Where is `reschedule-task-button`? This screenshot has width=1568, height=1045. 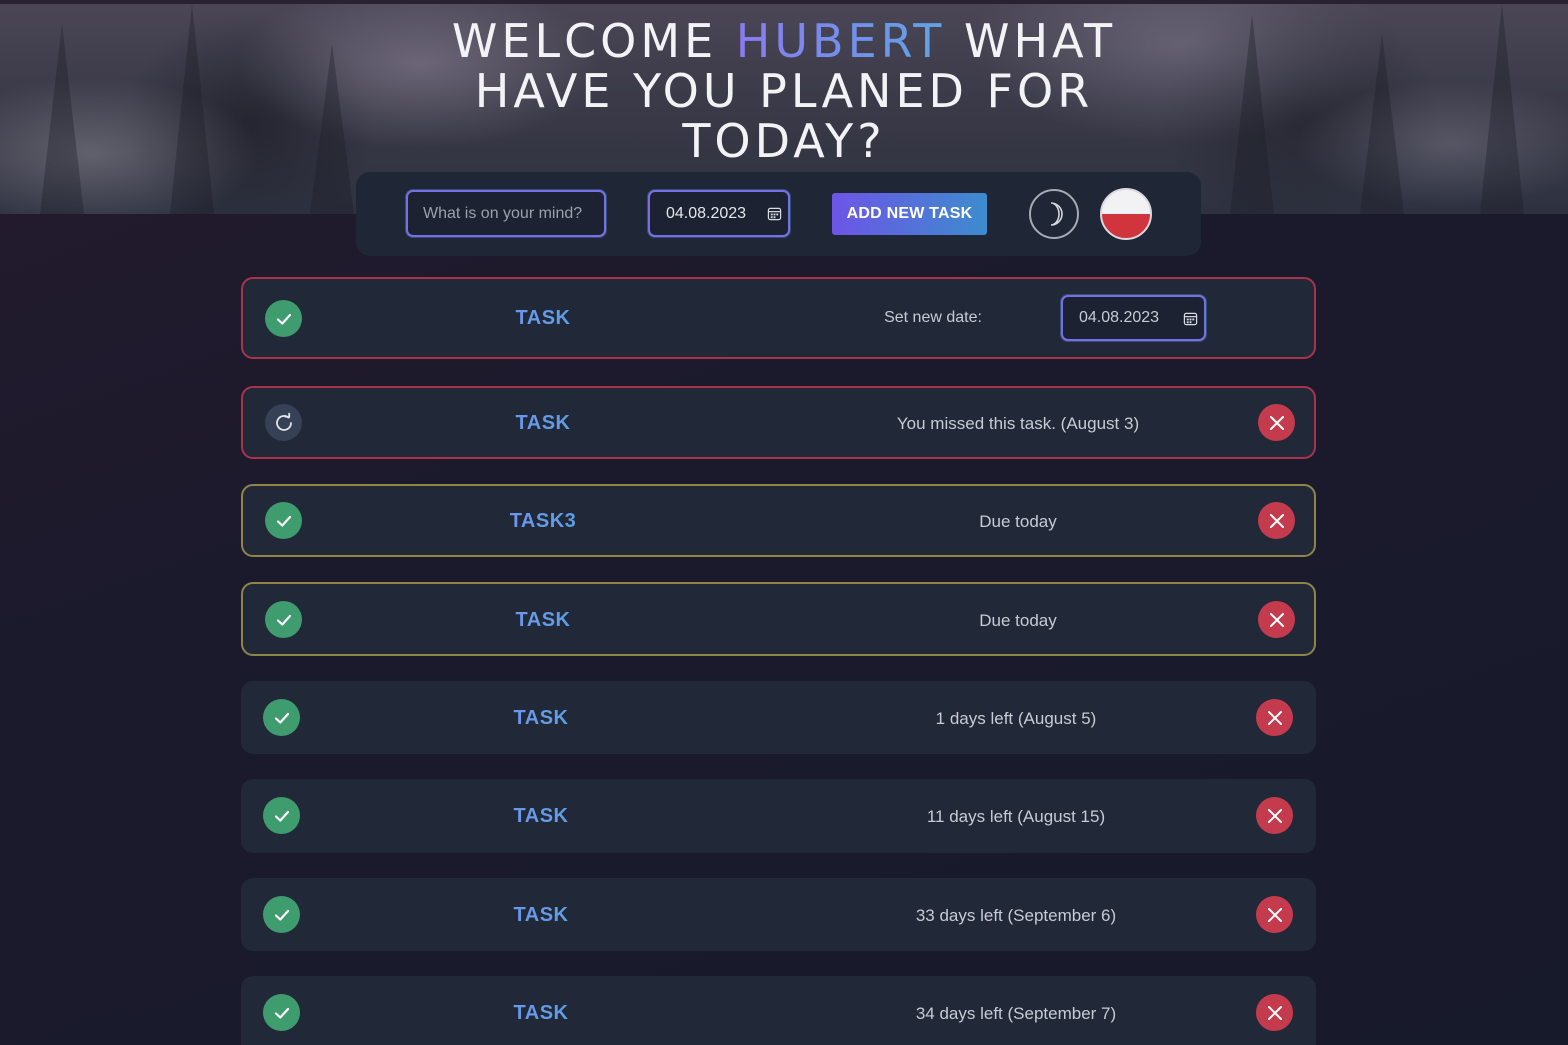
reschedule-task-button is located at coordinates (283, 422).